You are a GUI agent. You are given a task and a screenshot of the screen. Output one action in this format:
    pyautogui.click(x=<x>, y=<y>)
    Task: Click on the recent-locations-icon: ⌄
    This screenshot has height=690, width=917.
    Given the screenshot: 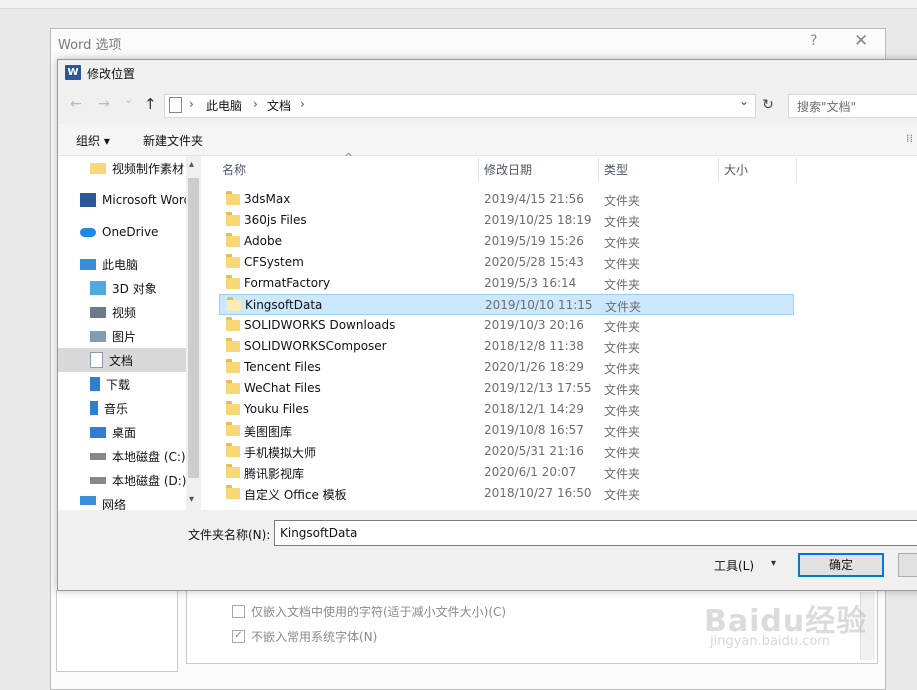 What is the action you would take?
    pyautogui.click(x=128, y=99)
    